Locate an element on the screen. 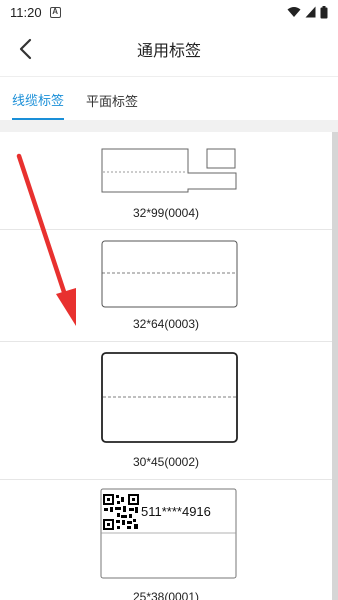  label-sample-text: 511****4916 is located at coordinates (176, 511).